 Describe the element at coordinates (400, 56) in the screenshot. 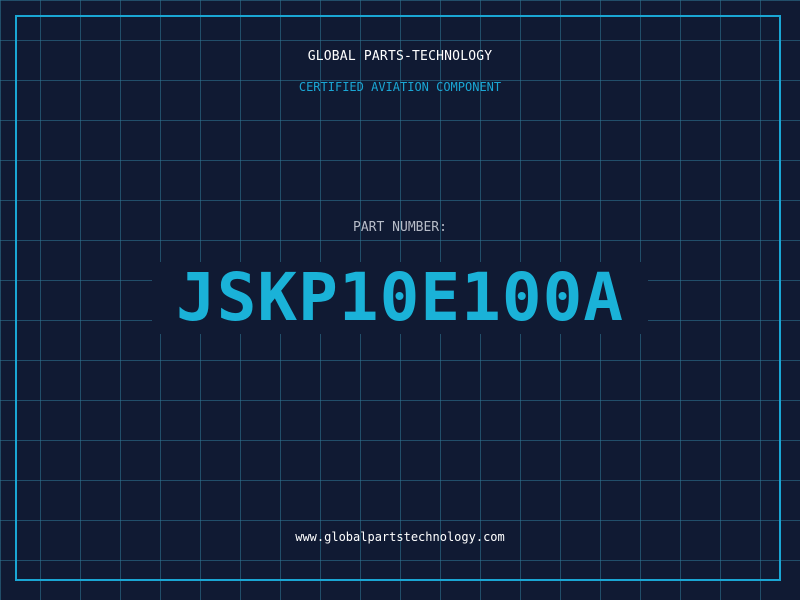

I see `company-name: GLOBAL PARTS-TECHNOLOGY` at that location.